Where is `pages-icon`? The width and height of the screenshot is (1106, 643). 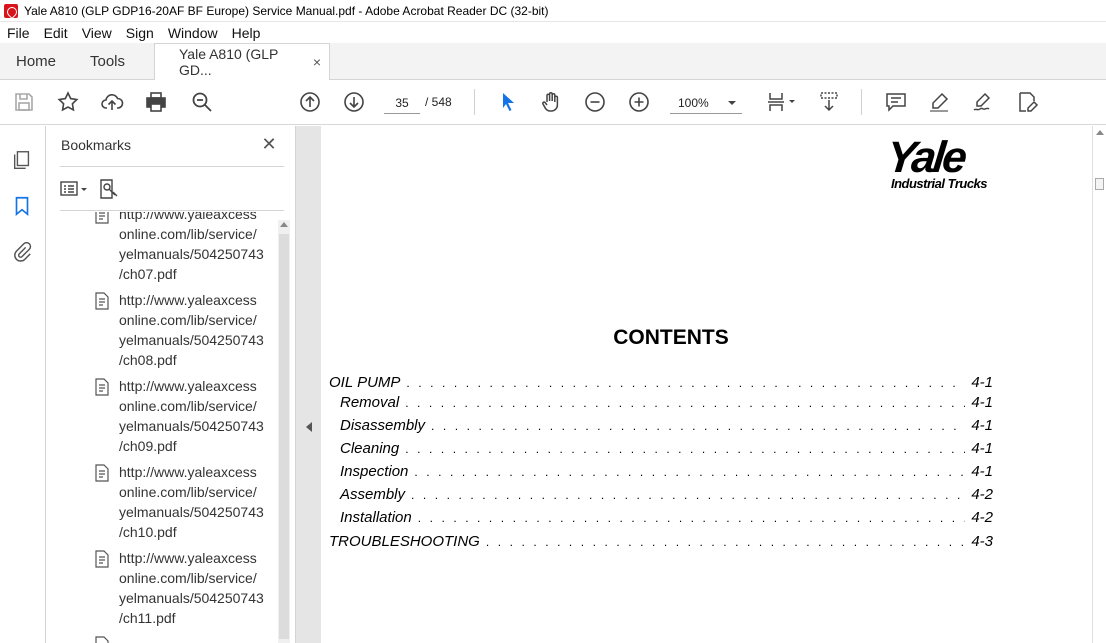 pages-icon is located at coordinates (22, 160).